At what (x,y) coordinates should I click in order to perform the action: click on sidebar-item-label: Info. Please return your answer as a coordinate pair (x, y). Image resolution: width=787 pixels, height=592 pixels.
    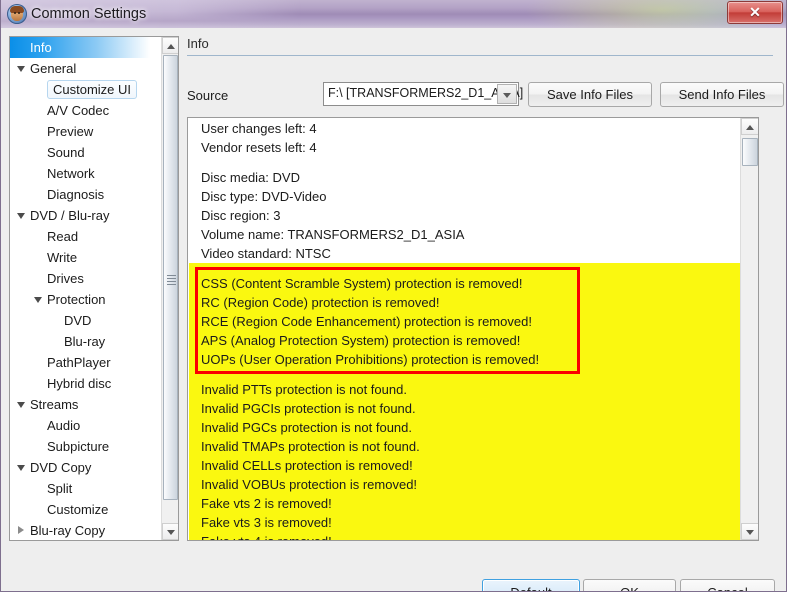
    Looking at the image, I should click on (41, 47).